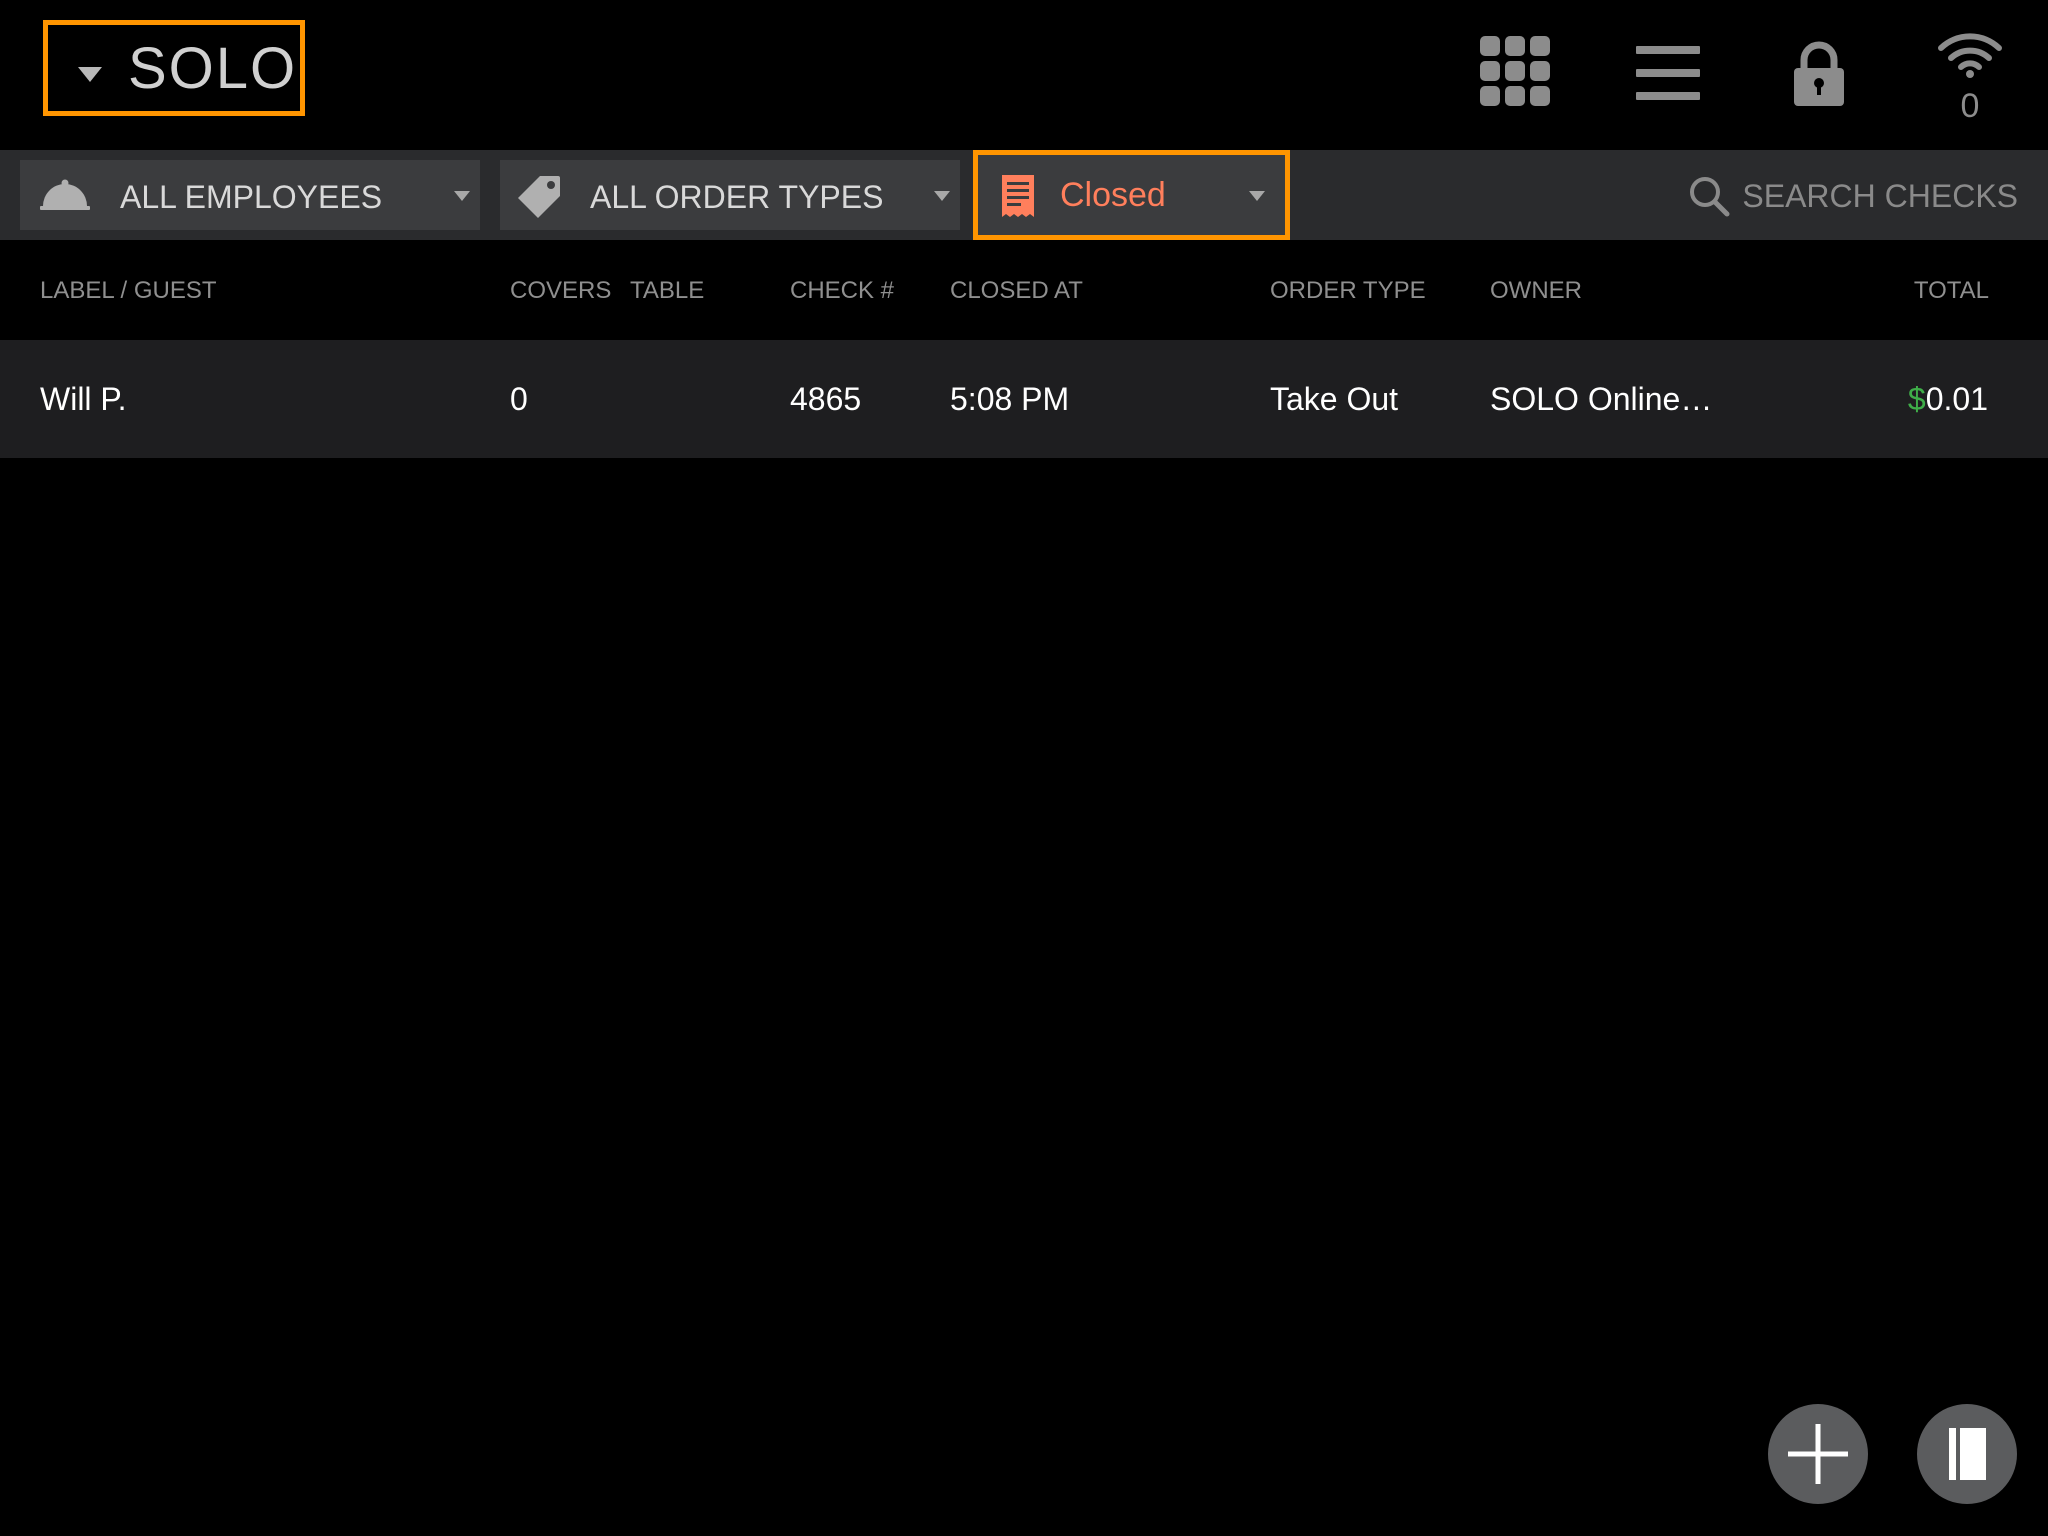  I want to click on total-amount: 0.01, so click(1956, 399).